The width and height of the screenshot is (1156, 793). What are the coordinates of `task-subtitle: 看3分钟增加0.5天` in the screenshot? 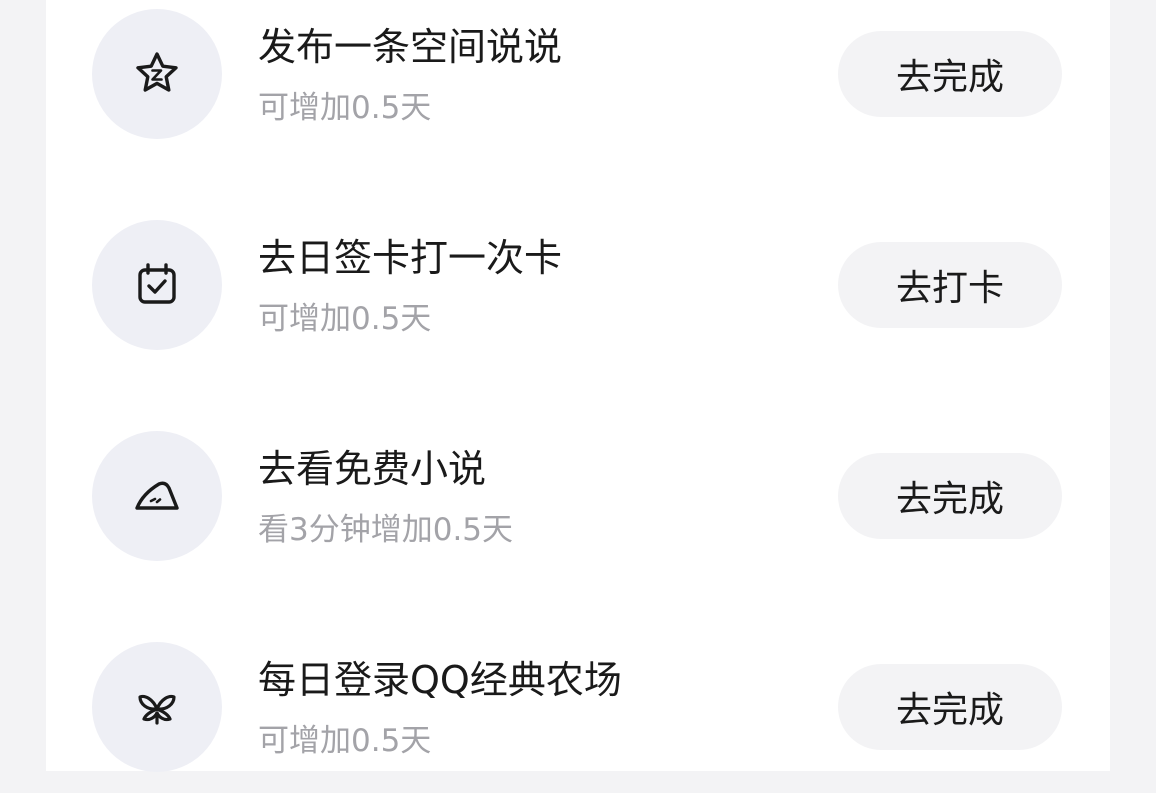 It's located at (386, 530).